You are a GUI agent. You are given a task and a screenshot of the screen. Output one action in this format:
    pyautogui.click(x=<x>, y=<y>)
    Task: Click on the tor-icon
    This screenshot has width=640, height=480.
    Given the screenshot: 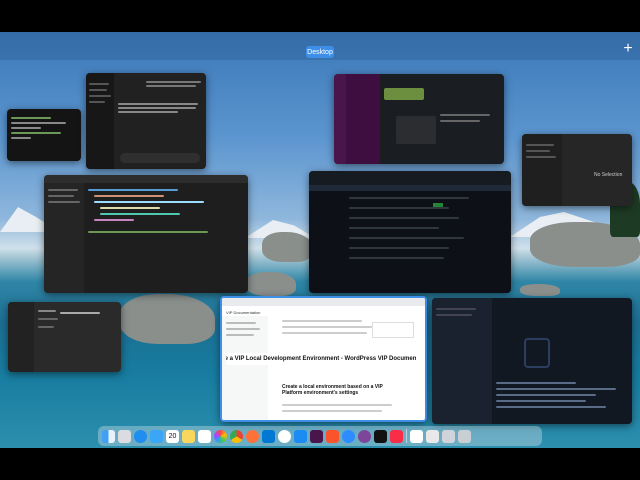 What is the action you would take?
    pyautogui.click(x=364, y=436)
    